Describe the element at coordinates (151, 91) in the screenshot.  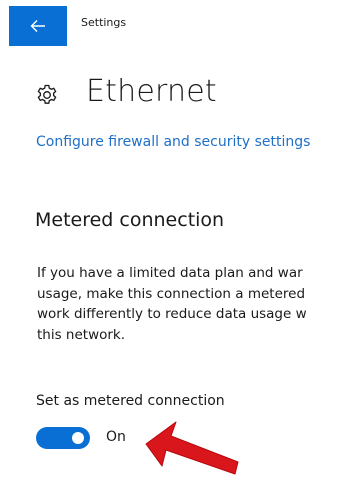
I see `page-title: Ethernet` at that location.